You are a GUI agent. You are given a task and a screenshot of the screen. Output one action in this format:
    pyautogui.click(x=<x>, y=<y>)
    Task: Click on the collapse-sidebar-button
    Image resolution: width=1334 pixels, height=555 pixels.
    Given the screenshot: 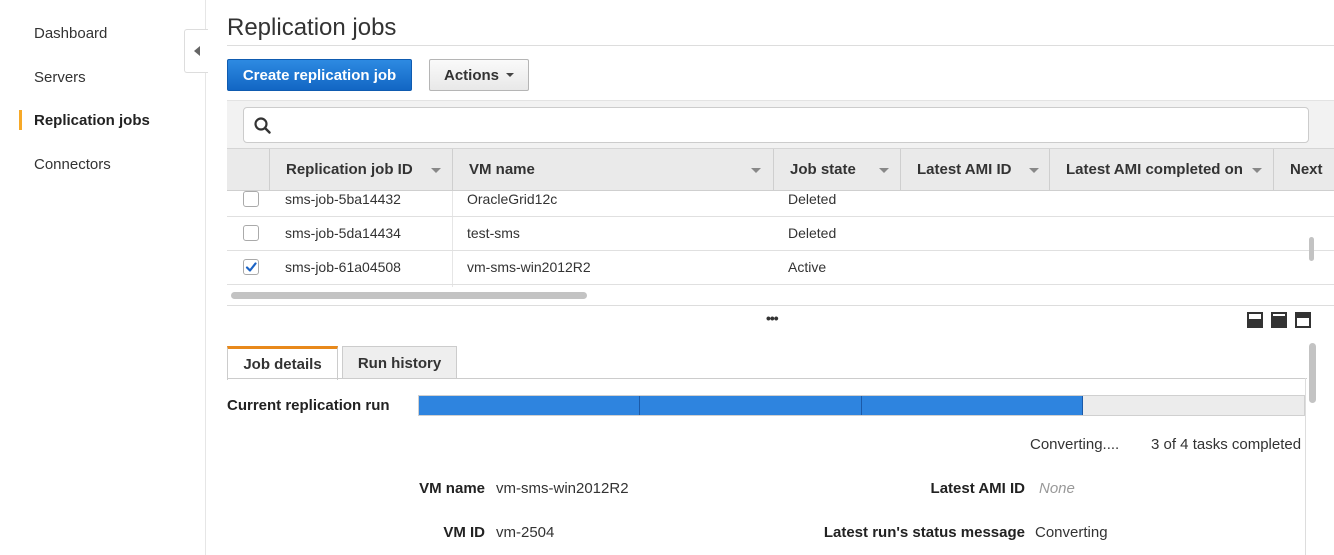 What is the action you would take?
    pyautogui.click(x=196, y=51)
    